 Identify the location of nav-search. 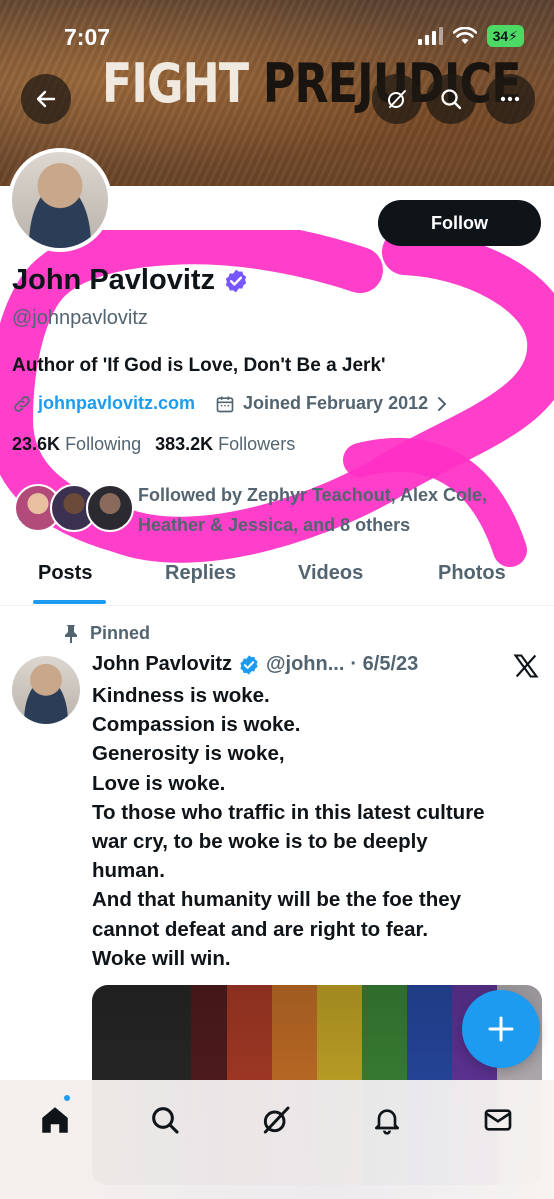
(165, 1120).